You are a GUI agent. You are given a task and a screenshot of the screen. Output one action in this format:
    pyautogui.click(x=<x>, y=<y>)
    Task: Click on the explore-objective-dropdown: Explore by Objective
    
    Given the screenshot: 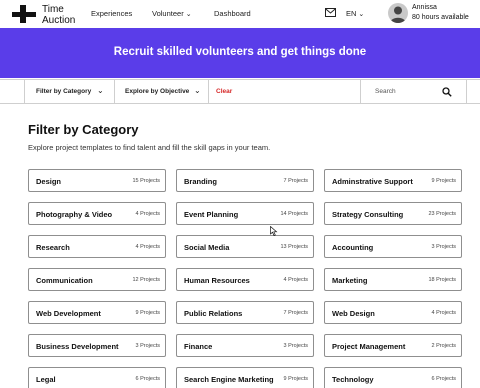 What is the action you would take?
    pyautogui.click(x=157, y=91)
    